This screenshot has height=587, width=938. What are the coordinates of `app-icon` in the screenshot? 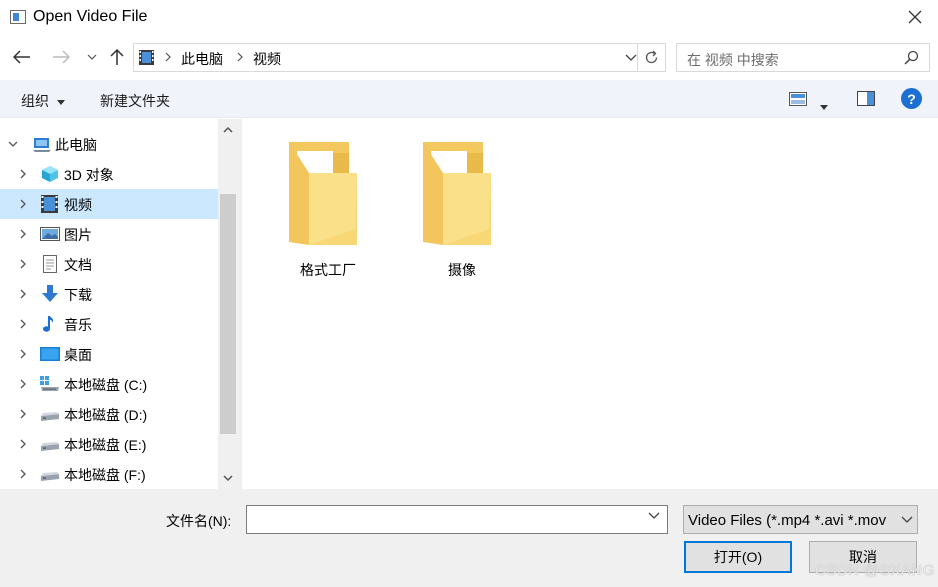 It's located at (18, 17).